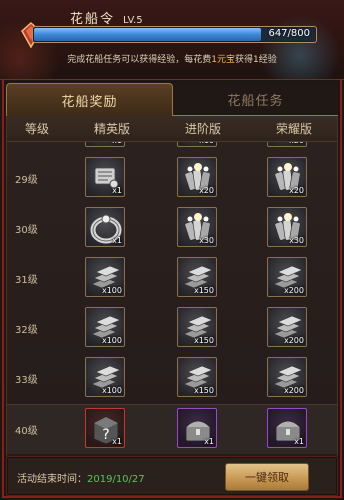 This screenshot has height=500, width=344. Describe the element at coordinates (202, 129) in the screenshot. I see `column-header-advanced: 进阶版` at that location.